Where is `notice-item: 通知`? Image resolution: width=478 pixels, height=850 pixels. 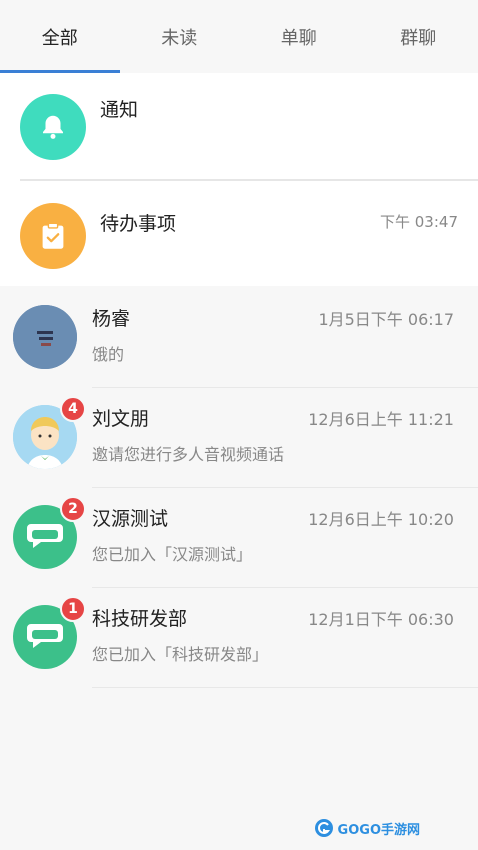 notice-item: 通知 is located at coordinates (239, 126).